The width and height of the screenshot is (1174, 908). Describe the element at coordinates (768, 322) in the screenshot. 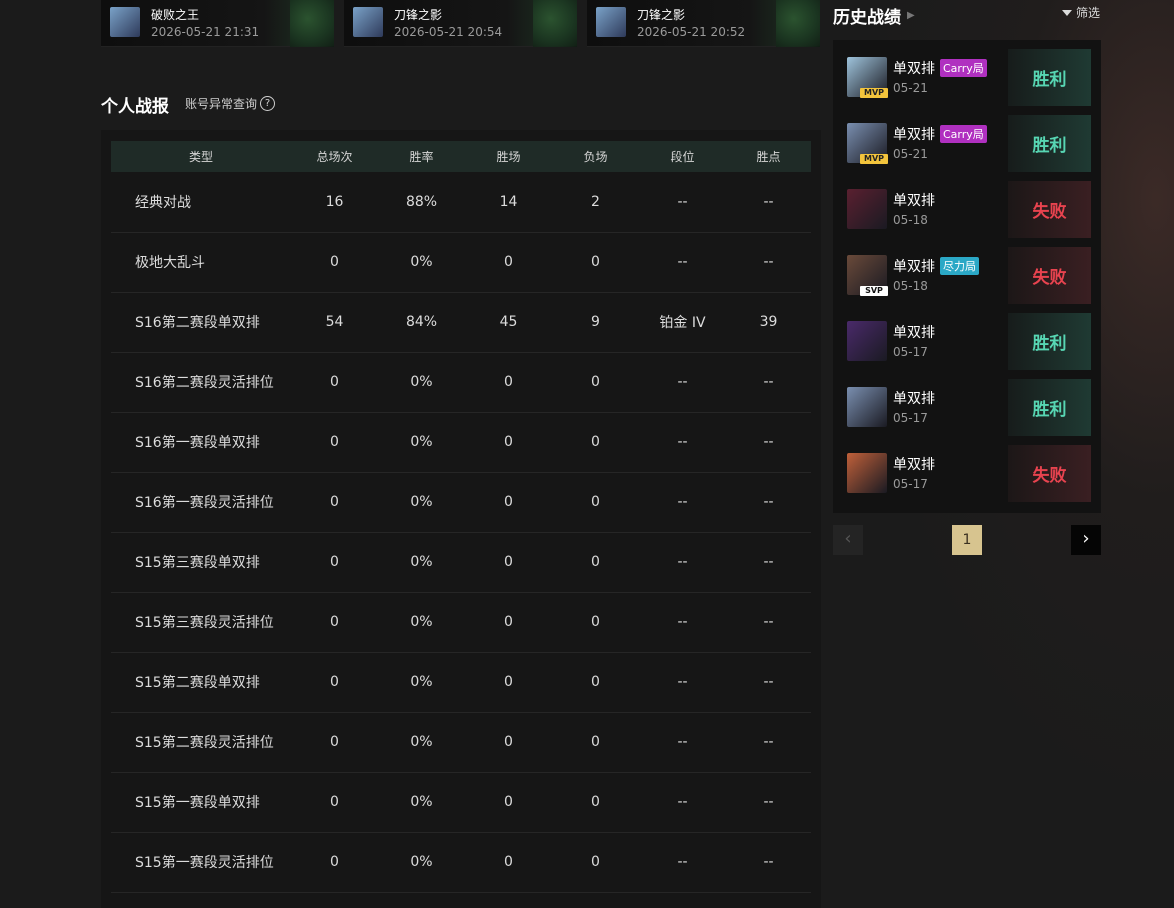

I see `cell-points: 39` at that location.